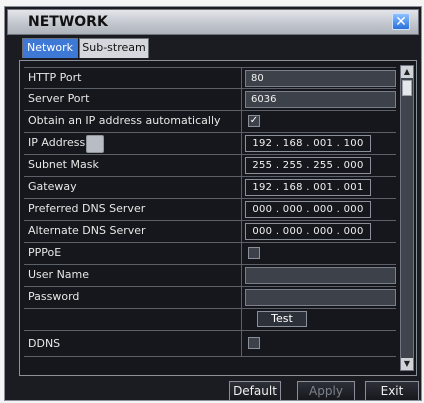 This screenshot has height=403, width=424. Describe the element at coordinates (308, 143) in the screenshot. I see `ip-address-field: 192 . 168 . 001 . 100` at that location.